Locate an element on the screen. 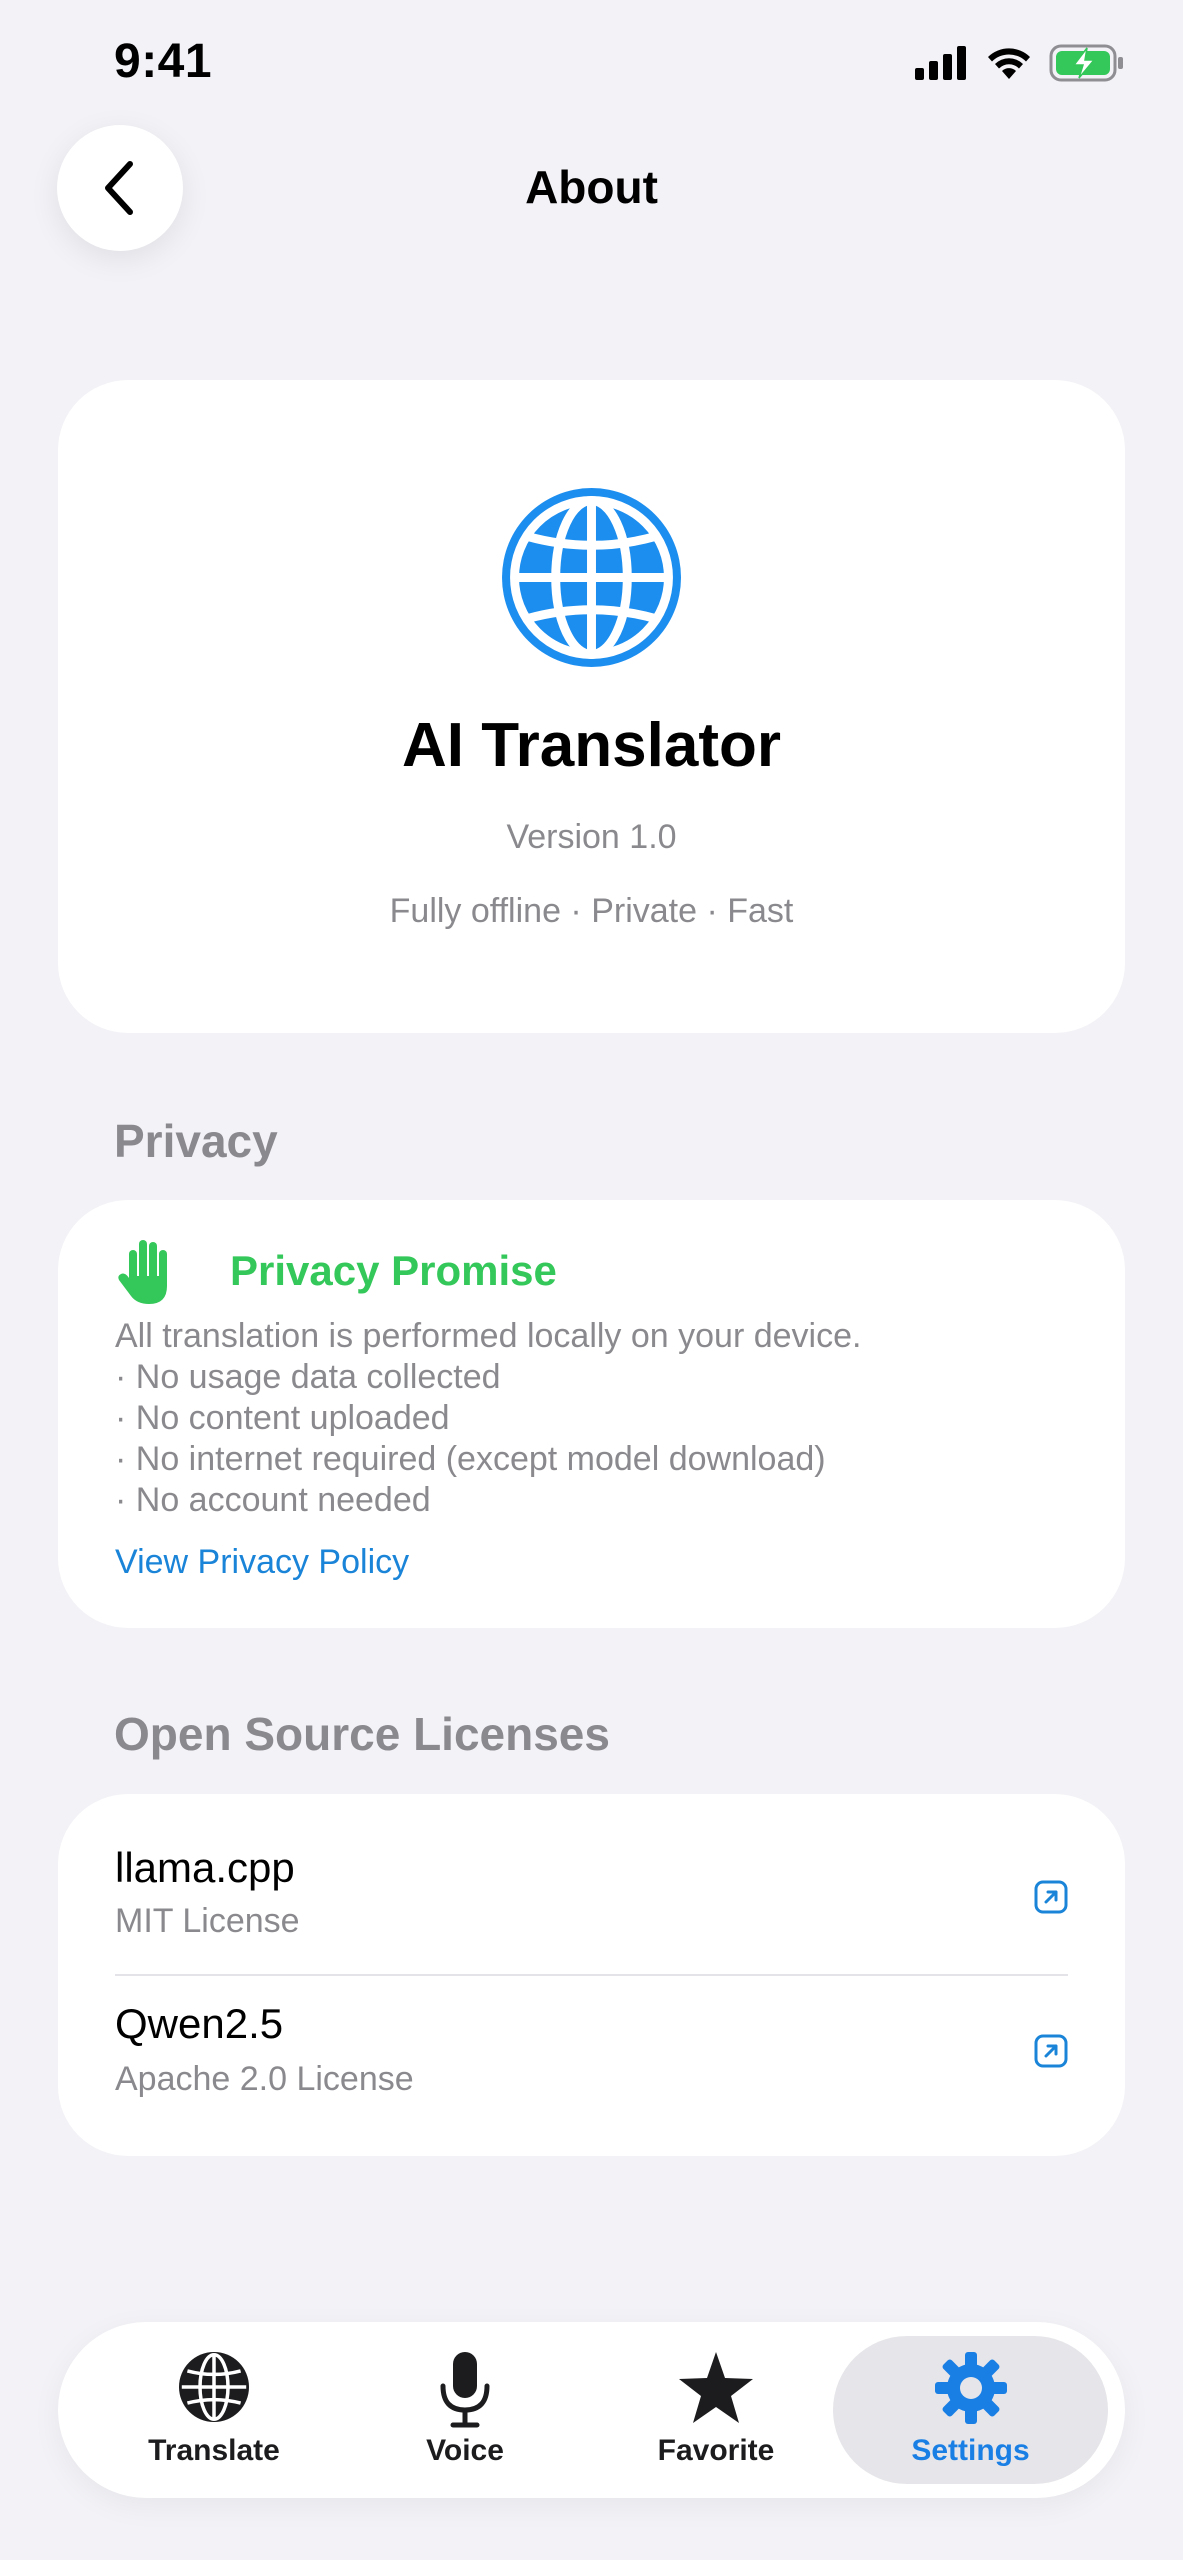 The width and height of the screenshot is (1183, 2560). tab-settings: Settings is located at coordinates (970, 2410).